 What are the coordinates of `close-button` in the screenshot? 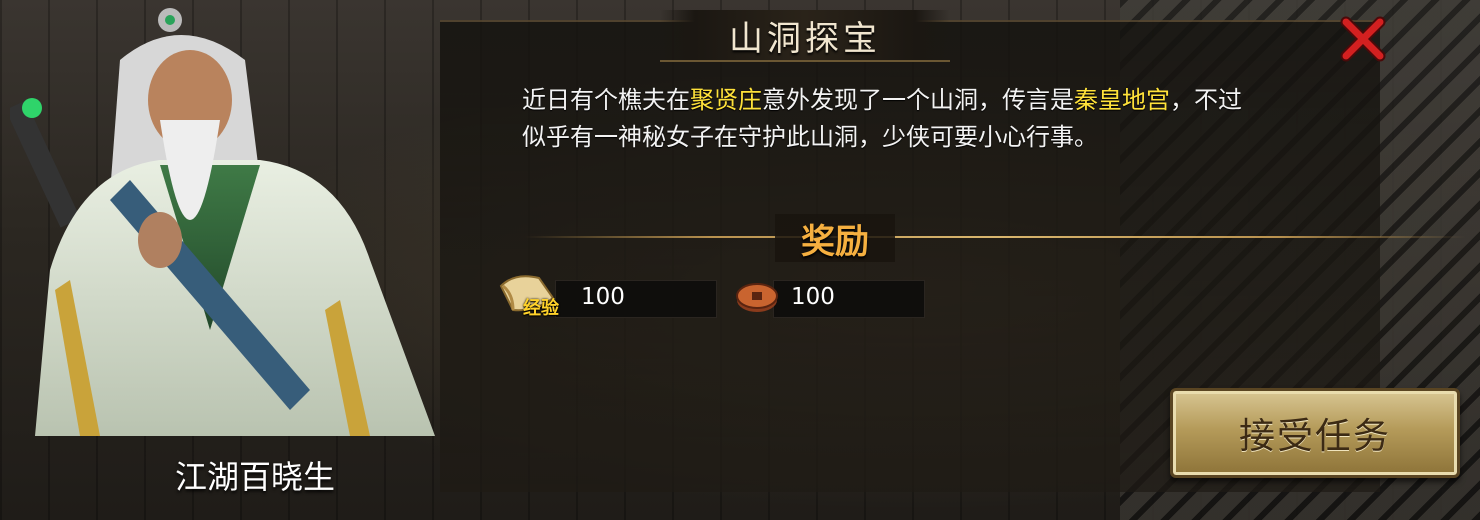 It's located at (1363, 39).